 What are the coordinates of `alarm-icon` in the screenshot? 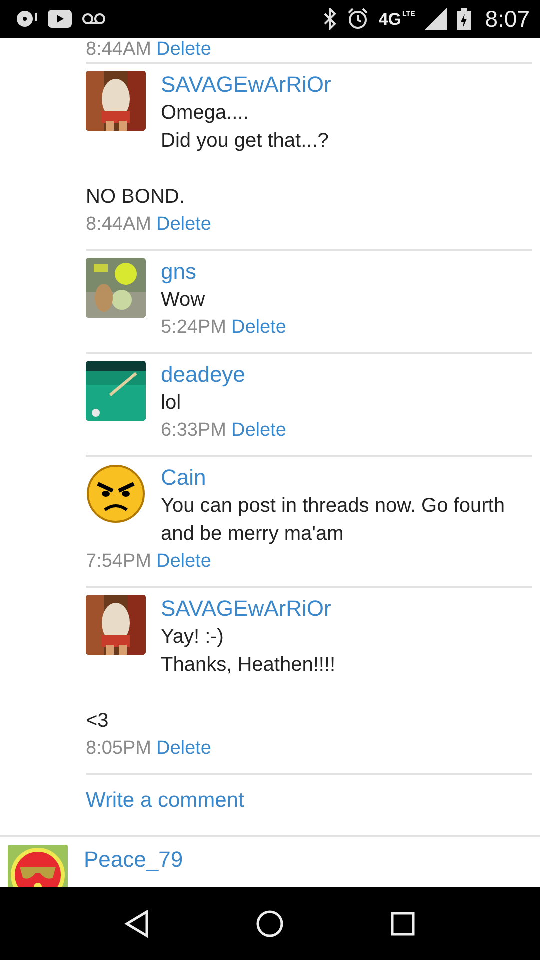 It's located at (357, 19).